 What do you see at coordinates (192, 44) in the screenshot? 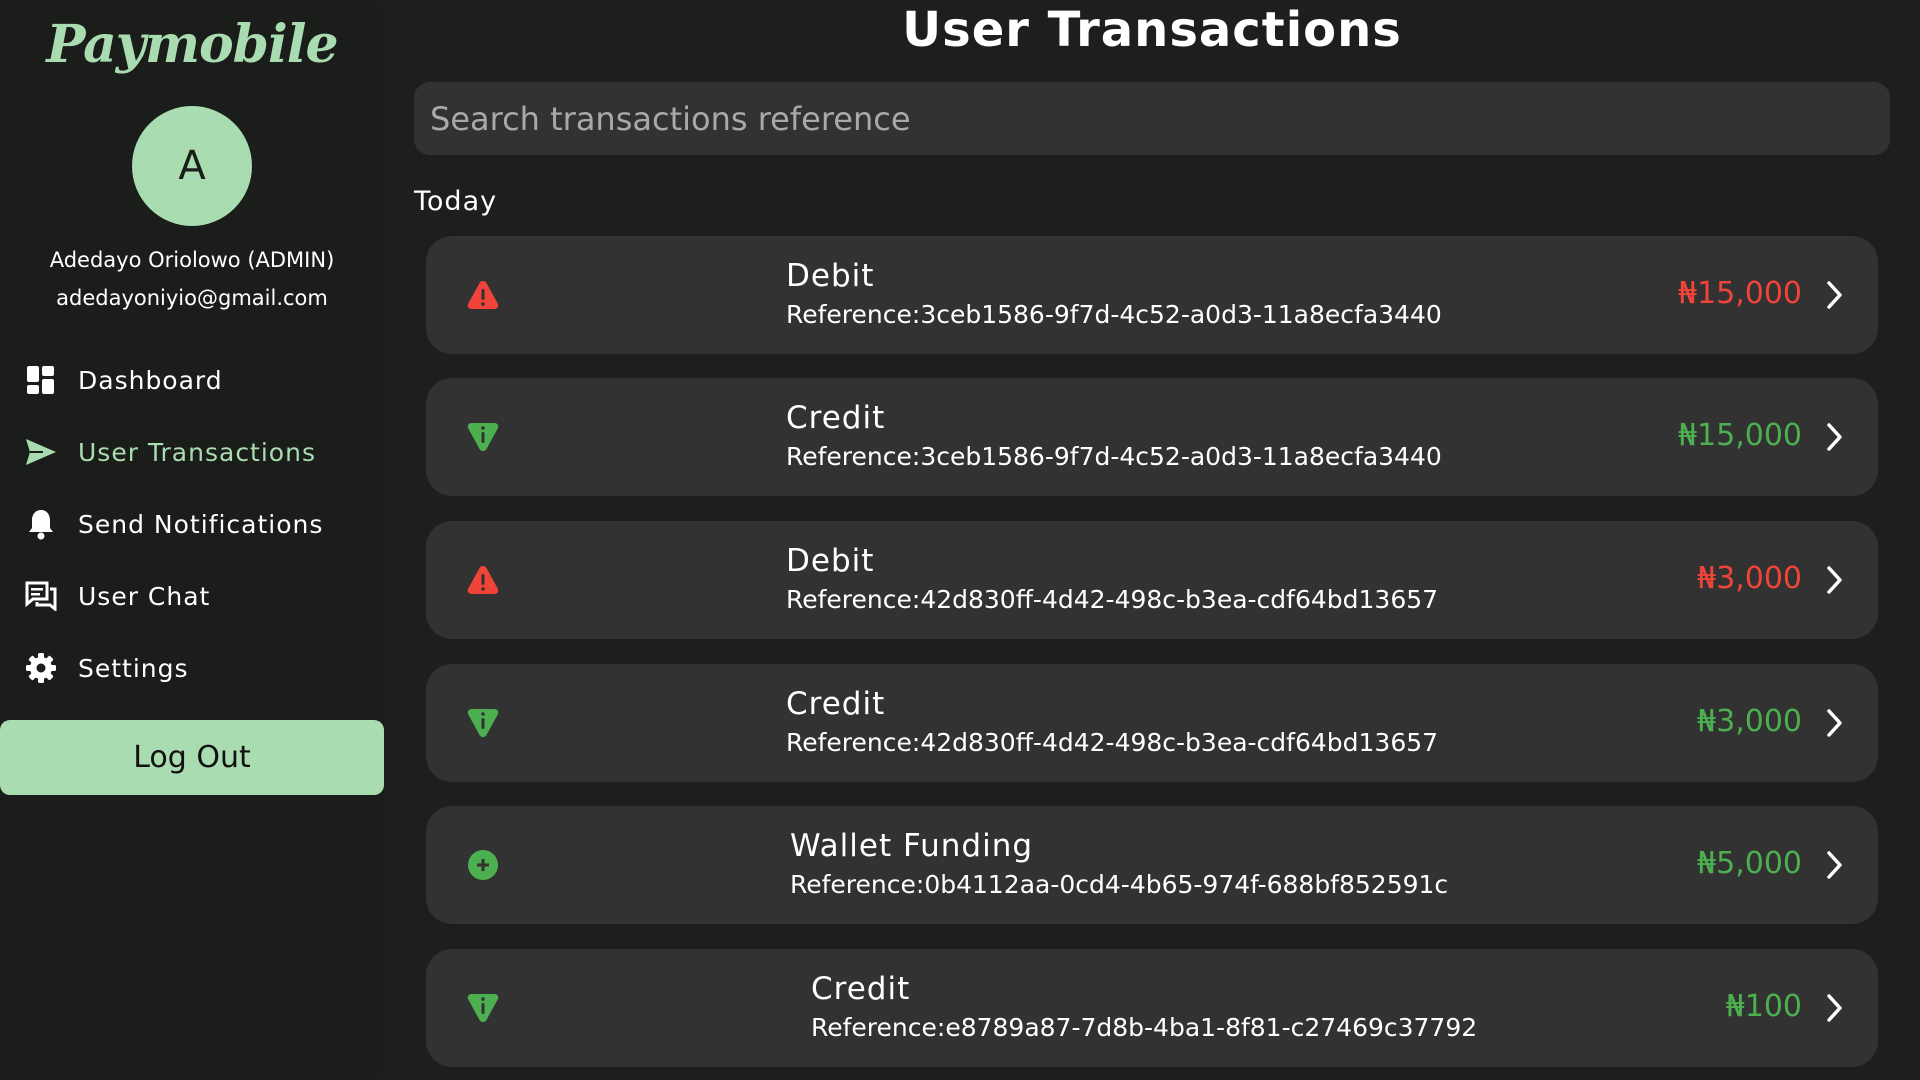
I see `brand-logo: Paymobile` at bounding box center [192, 44].